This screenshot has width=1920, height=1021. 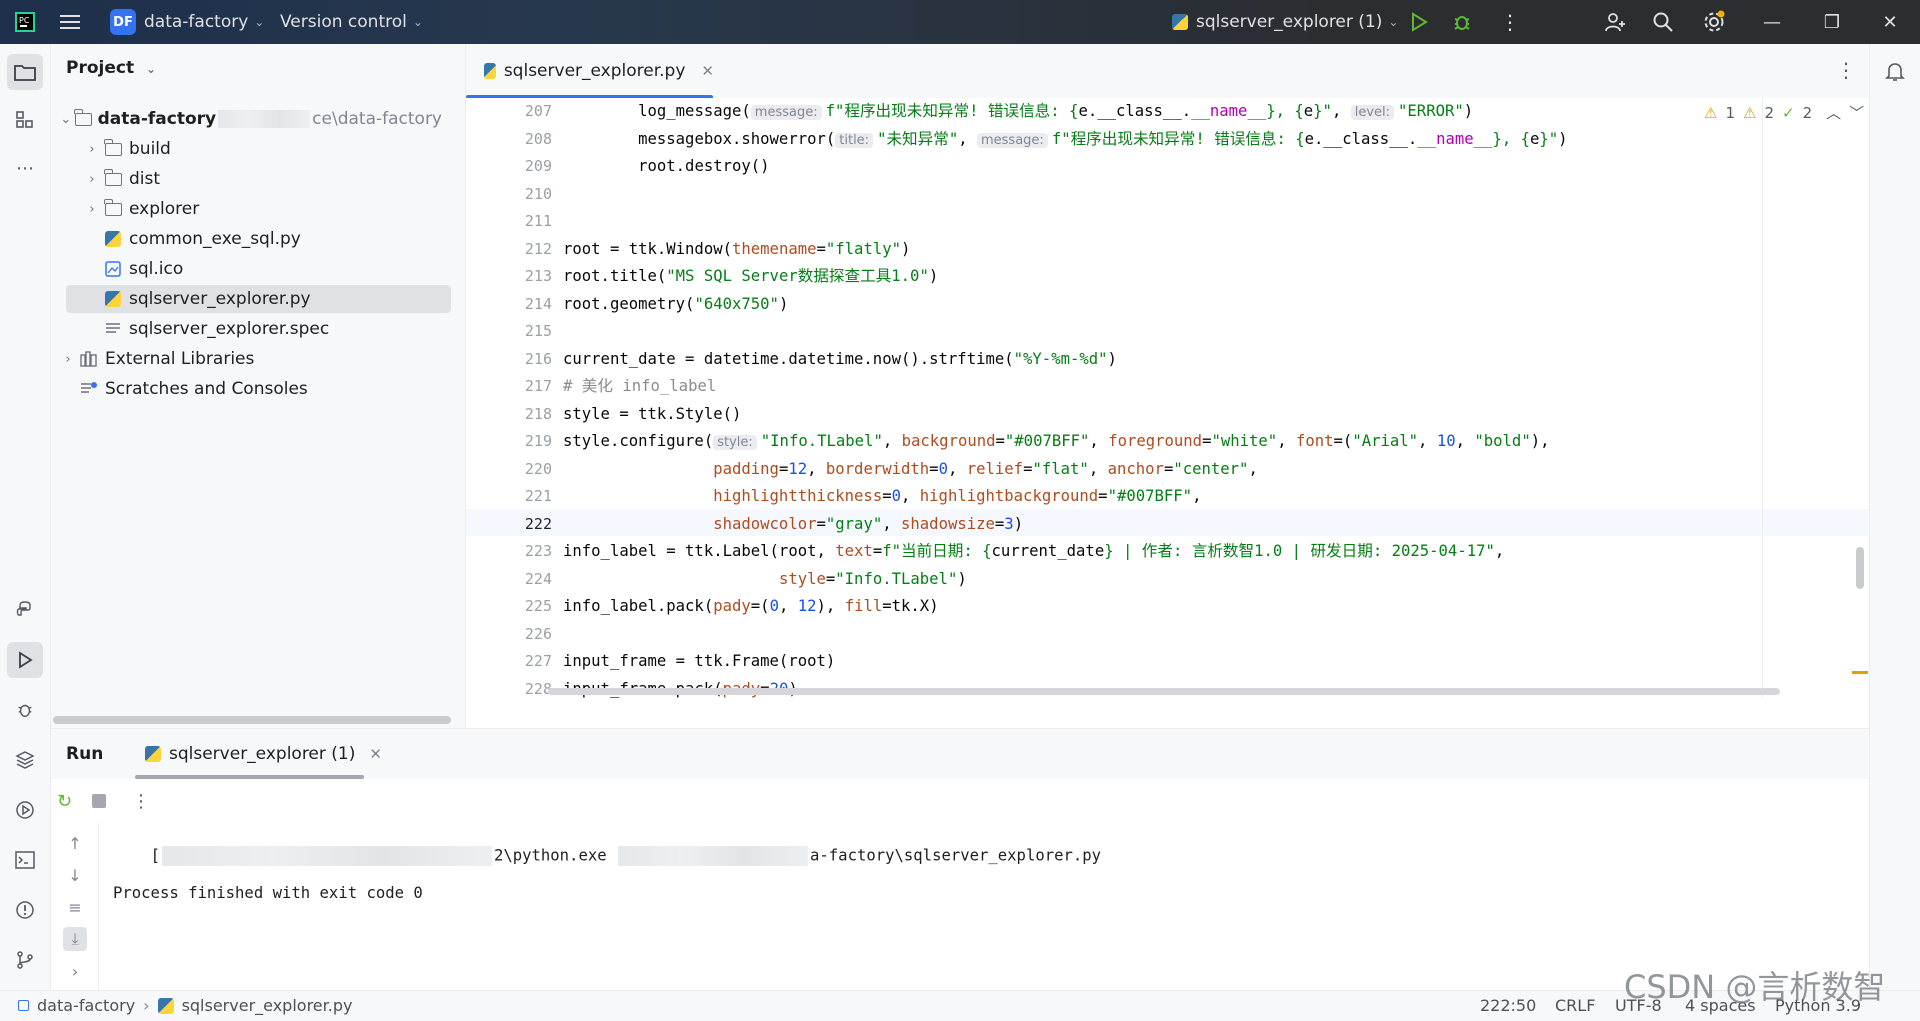 What do you see at coordinates (263, 754) in the screenshot?
I see `run-tab: sqlserver_explorer (1) ✕` at bounding box center [263, 754].